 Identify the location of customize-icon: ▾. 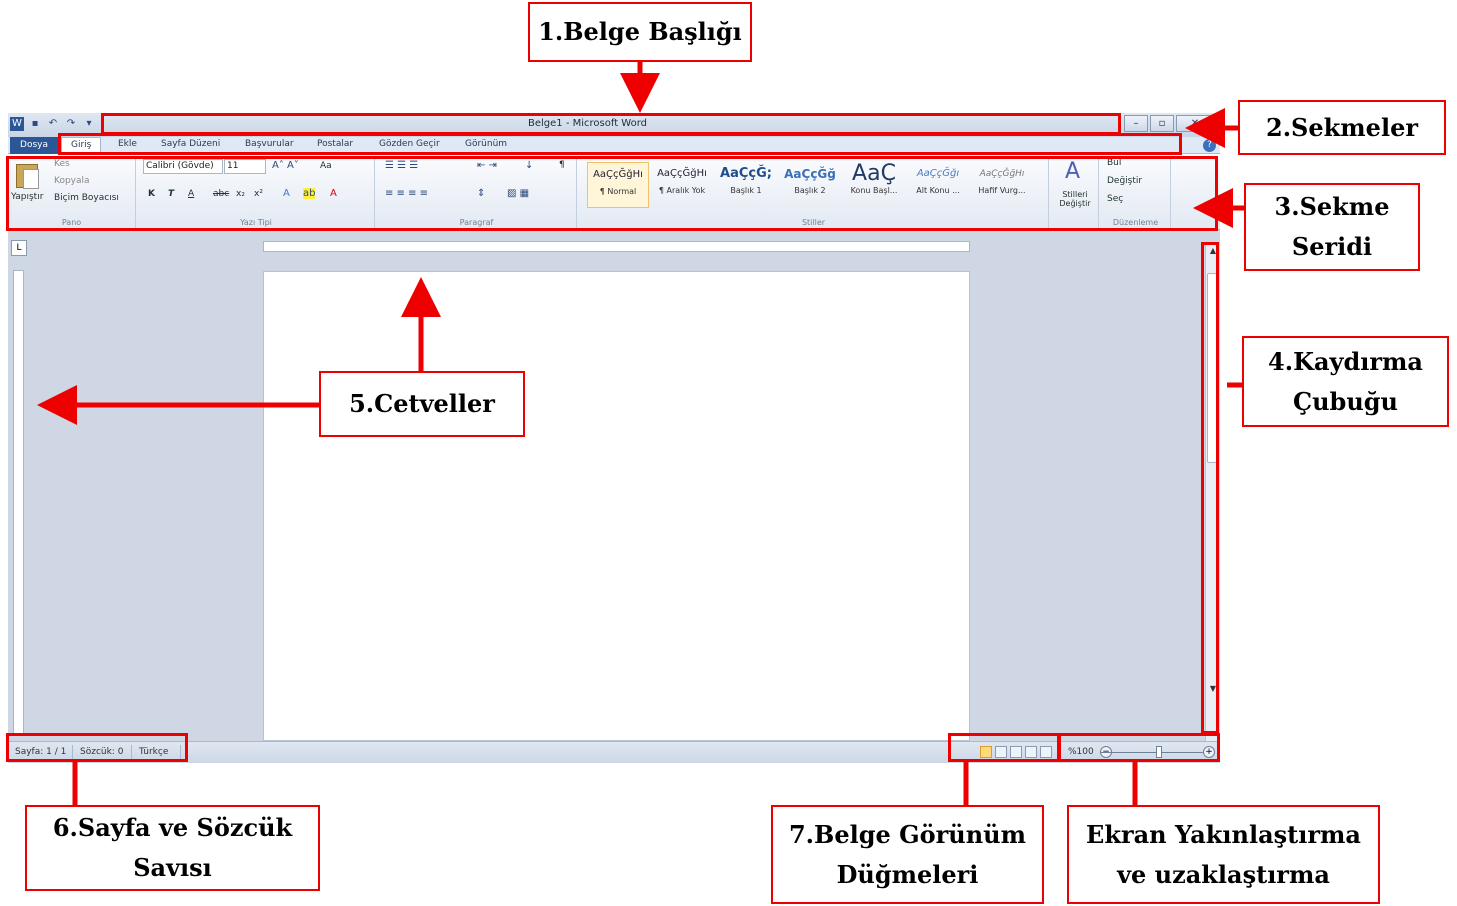
(89, 124).